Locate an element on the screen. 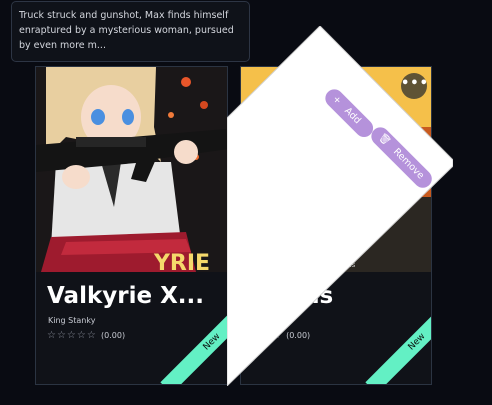 The image size is (492, 405). svg-text: YRIE is located at coordinates (181, 261).